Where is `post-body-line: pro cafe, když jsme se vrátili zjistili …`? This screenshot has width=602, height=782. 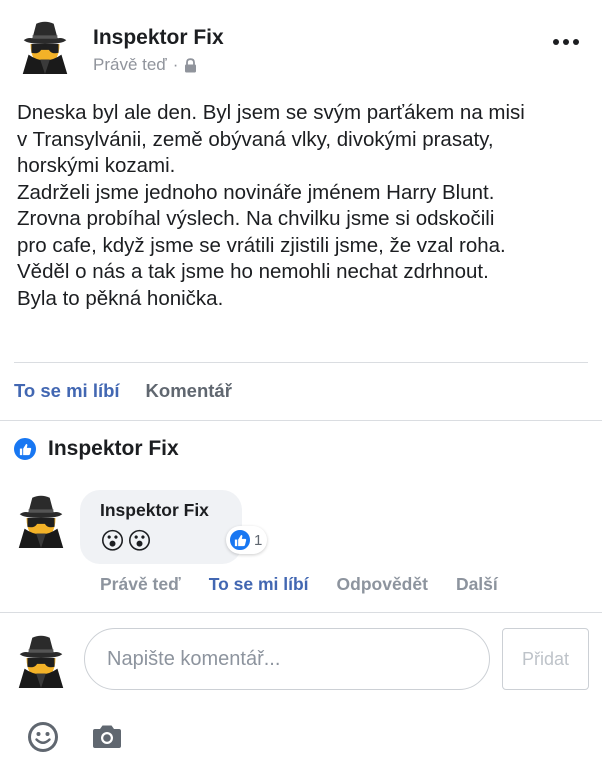 post-body-line: pro cafe, když jsme se vrátili zjistili … is located at coordinates (261, 245).